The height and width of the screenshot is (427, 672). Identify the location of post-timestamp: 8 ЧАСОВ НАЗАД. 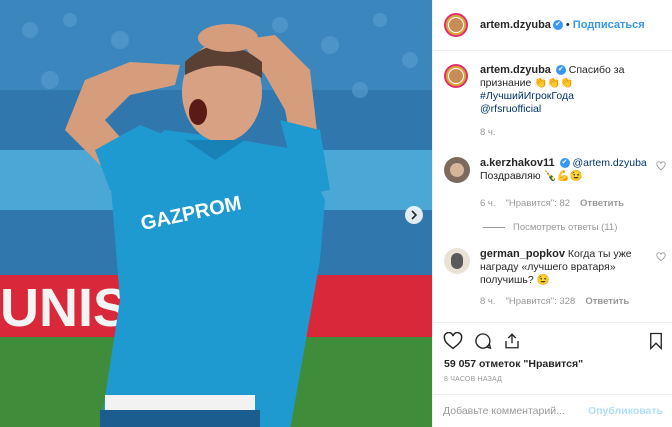
(473, 379).